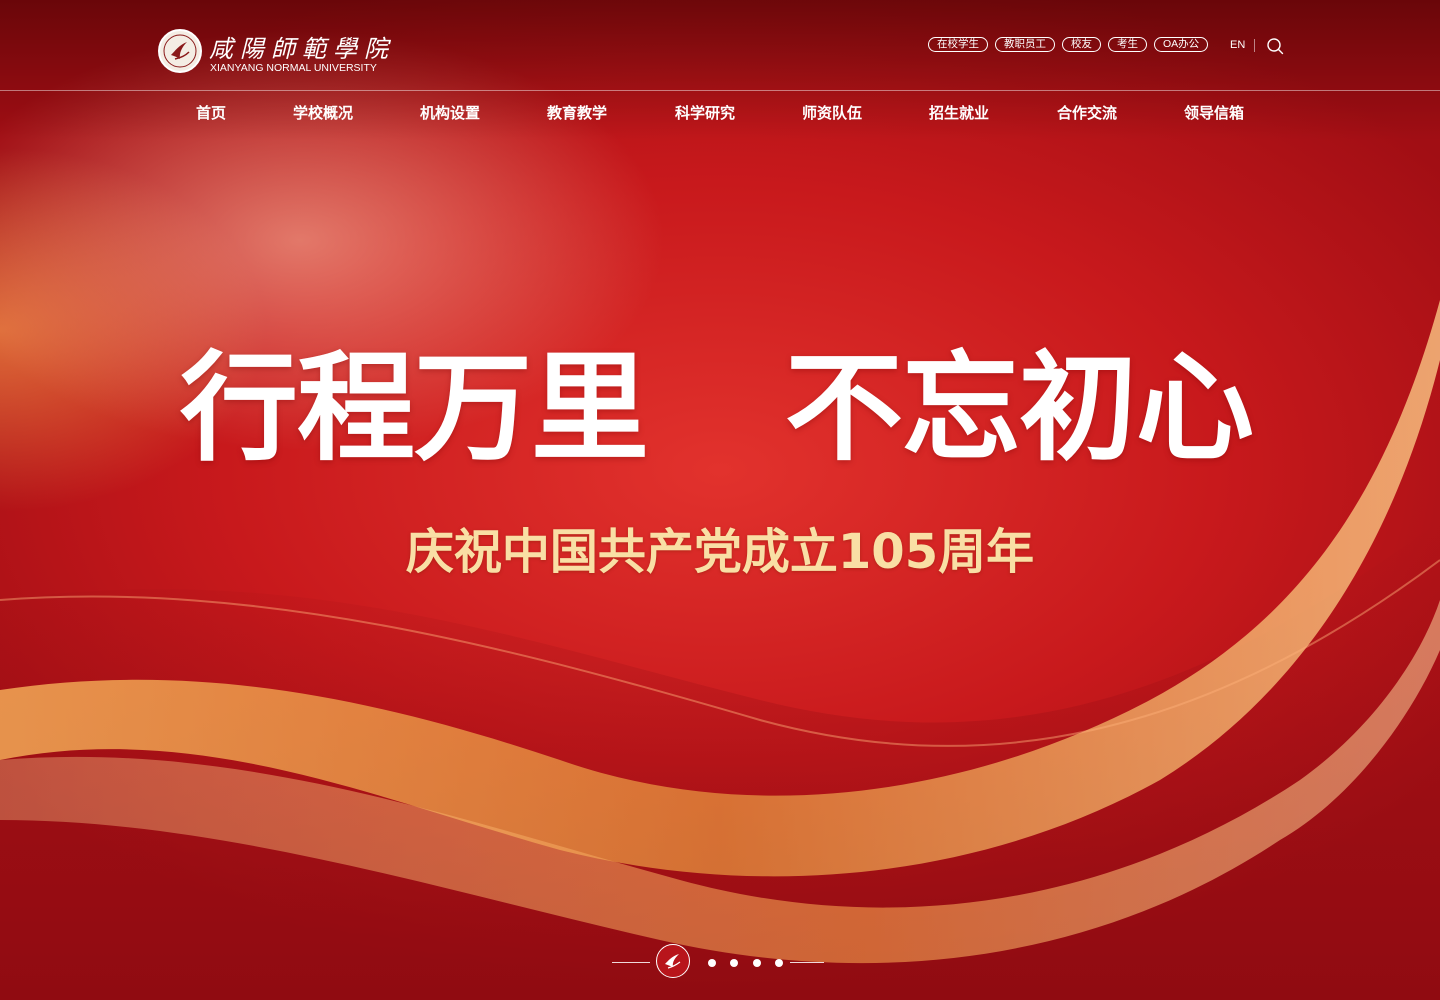  I want to click on quick-links: 在校学生 教职员工 校友 考生 OA办公, so click(1071, 45).